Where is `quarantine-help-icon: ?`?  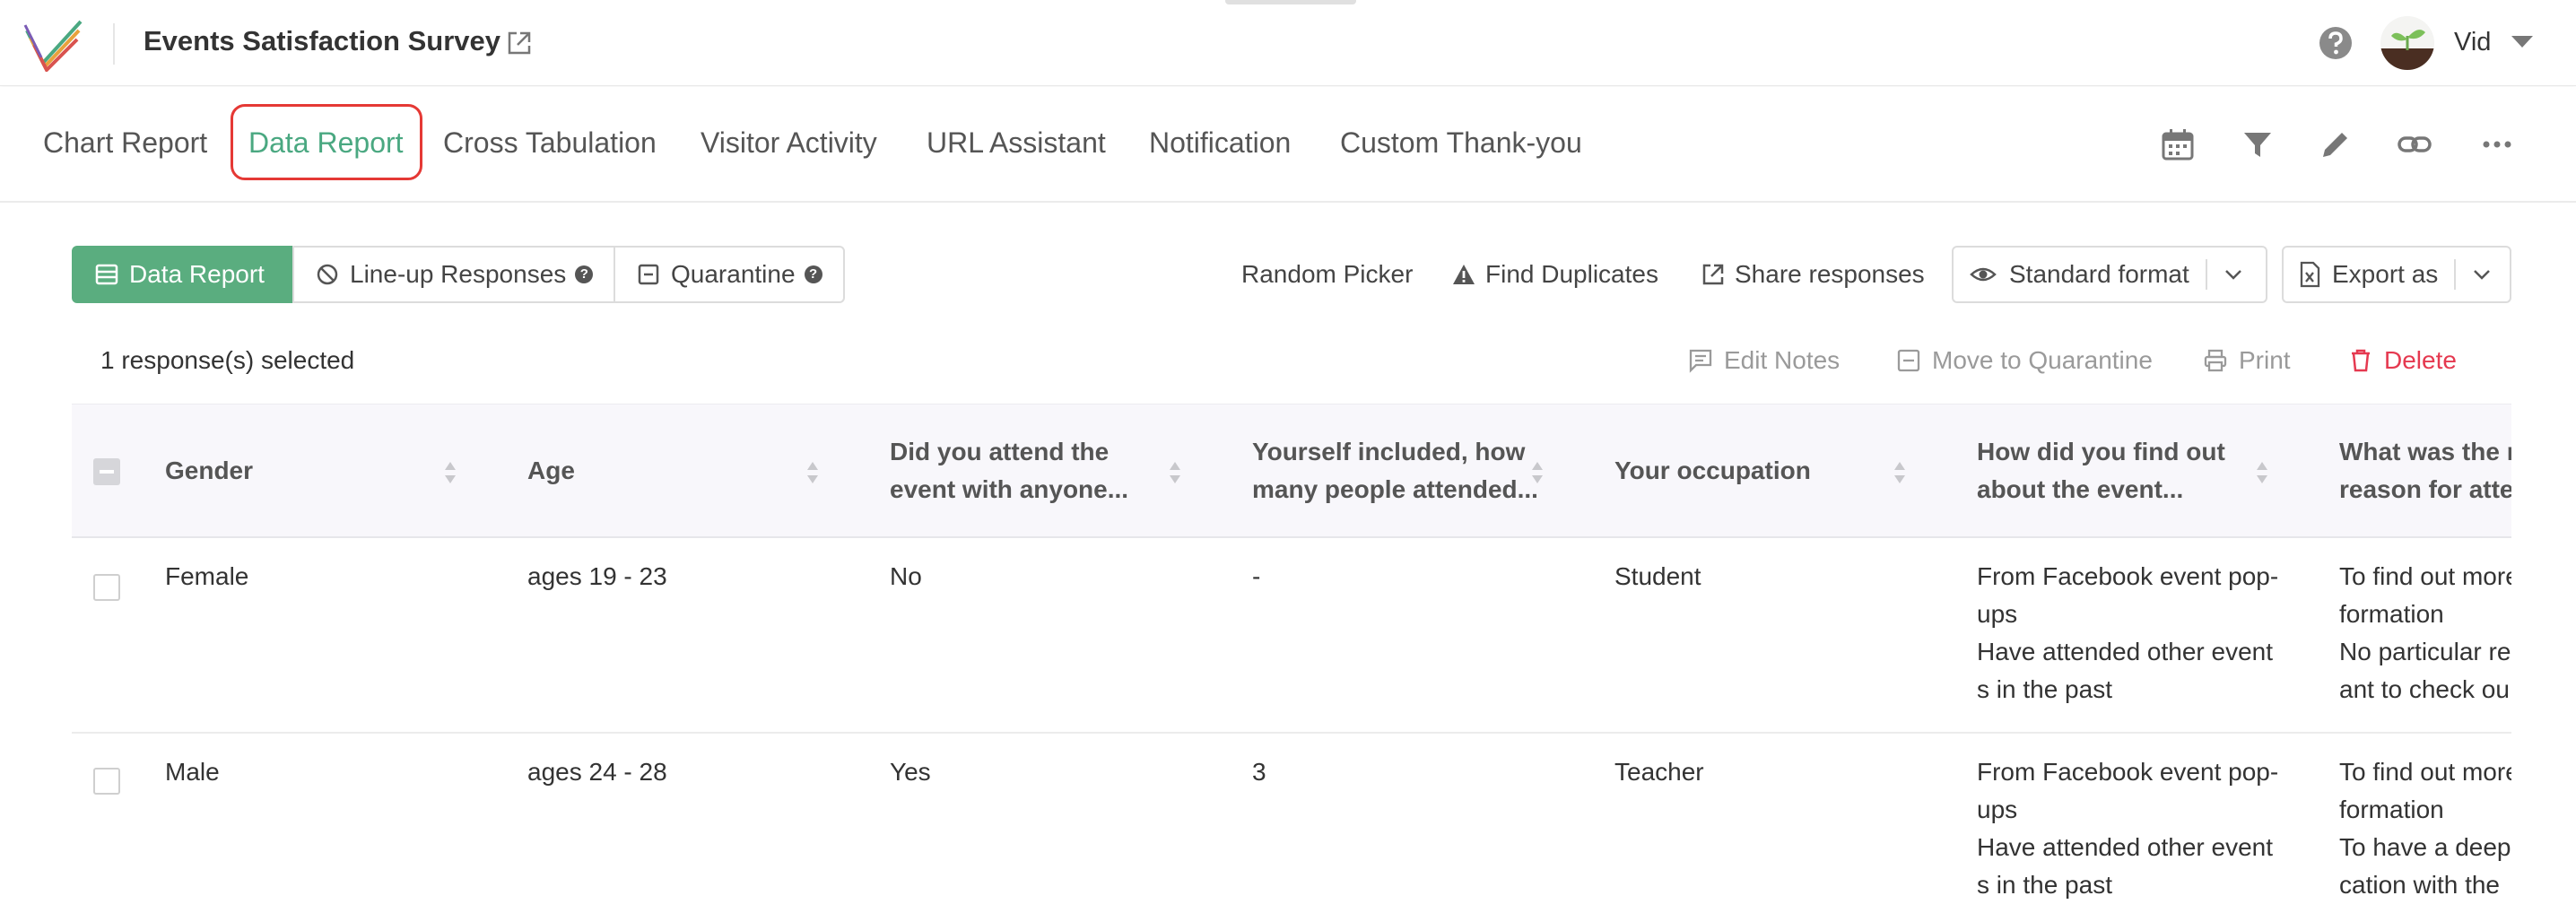 quarantine-help-icon: ? is located at coordinates (813, 274).